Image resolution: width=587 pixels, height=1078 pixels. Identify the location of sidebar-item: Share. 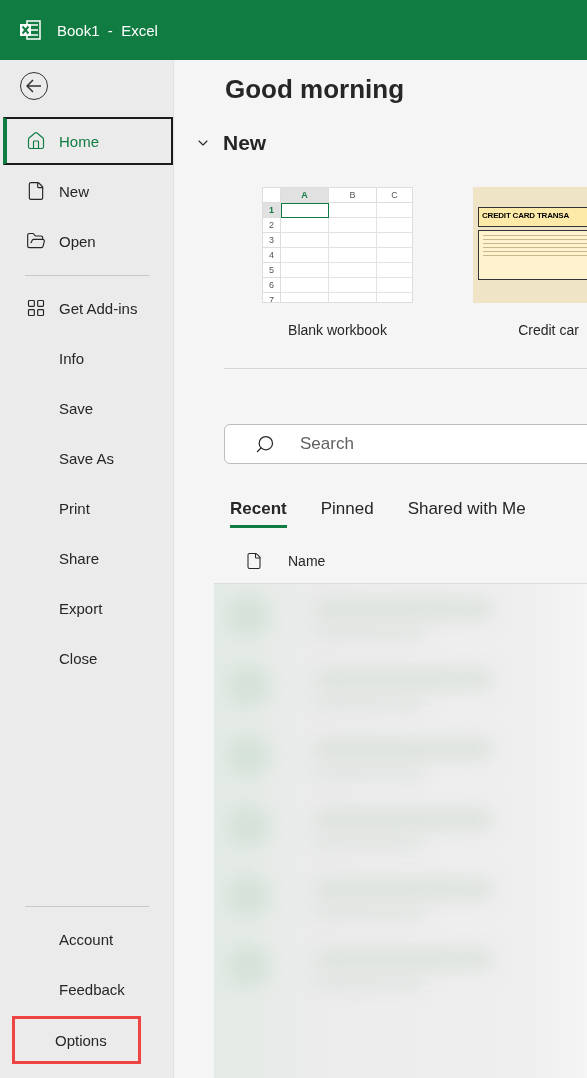
(88, 558).